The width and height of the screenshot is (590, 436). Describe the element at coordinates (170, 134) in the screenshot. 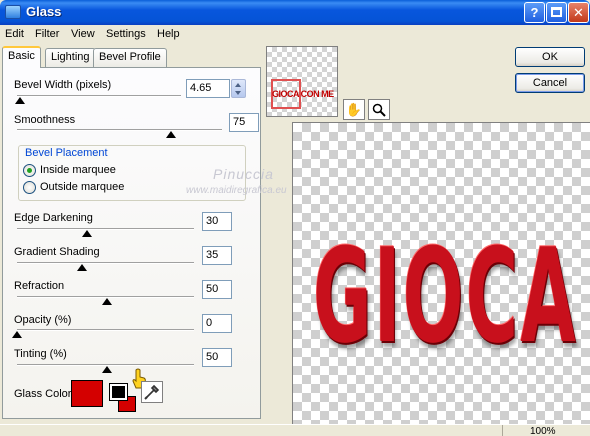

I see `smoothness-slider-thumb` at that location.